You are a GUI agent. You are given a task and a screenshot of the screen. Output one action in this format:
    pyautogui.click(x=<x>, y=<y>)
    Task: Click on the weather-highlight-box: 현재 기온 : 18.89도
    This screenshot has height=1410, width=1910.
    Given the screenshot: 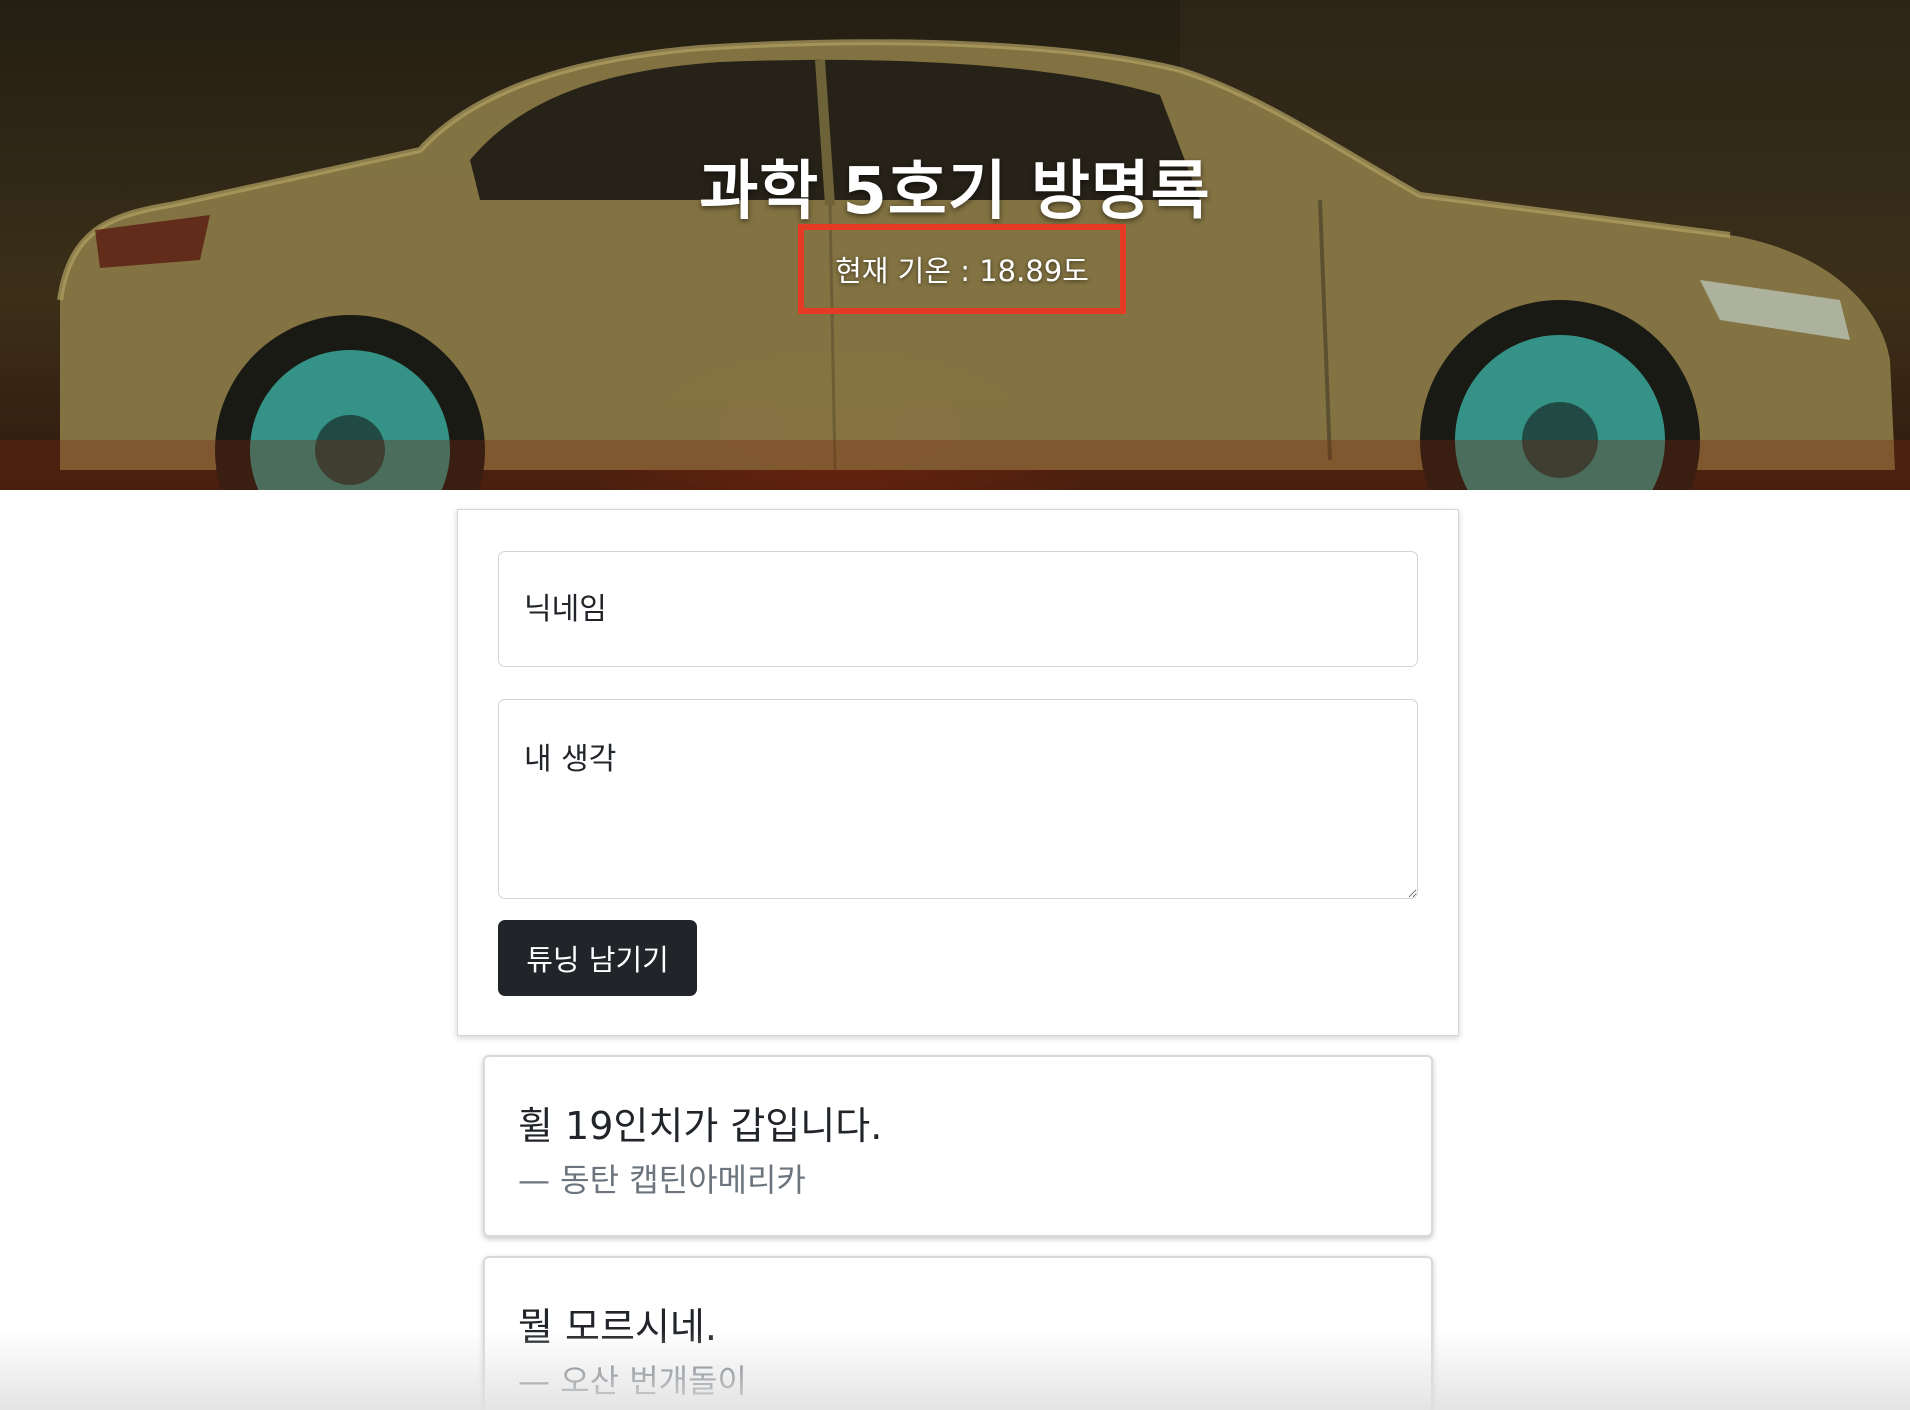 What is the action you would take?
    pyautogui.click(x=962, y=269)
    